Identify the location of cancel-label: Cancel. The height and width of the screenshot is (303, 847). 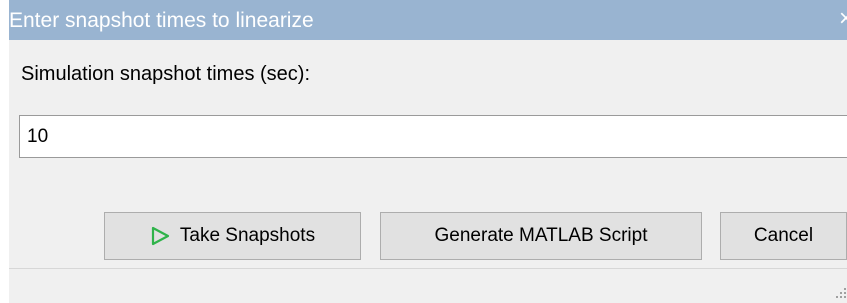
(783, 235).